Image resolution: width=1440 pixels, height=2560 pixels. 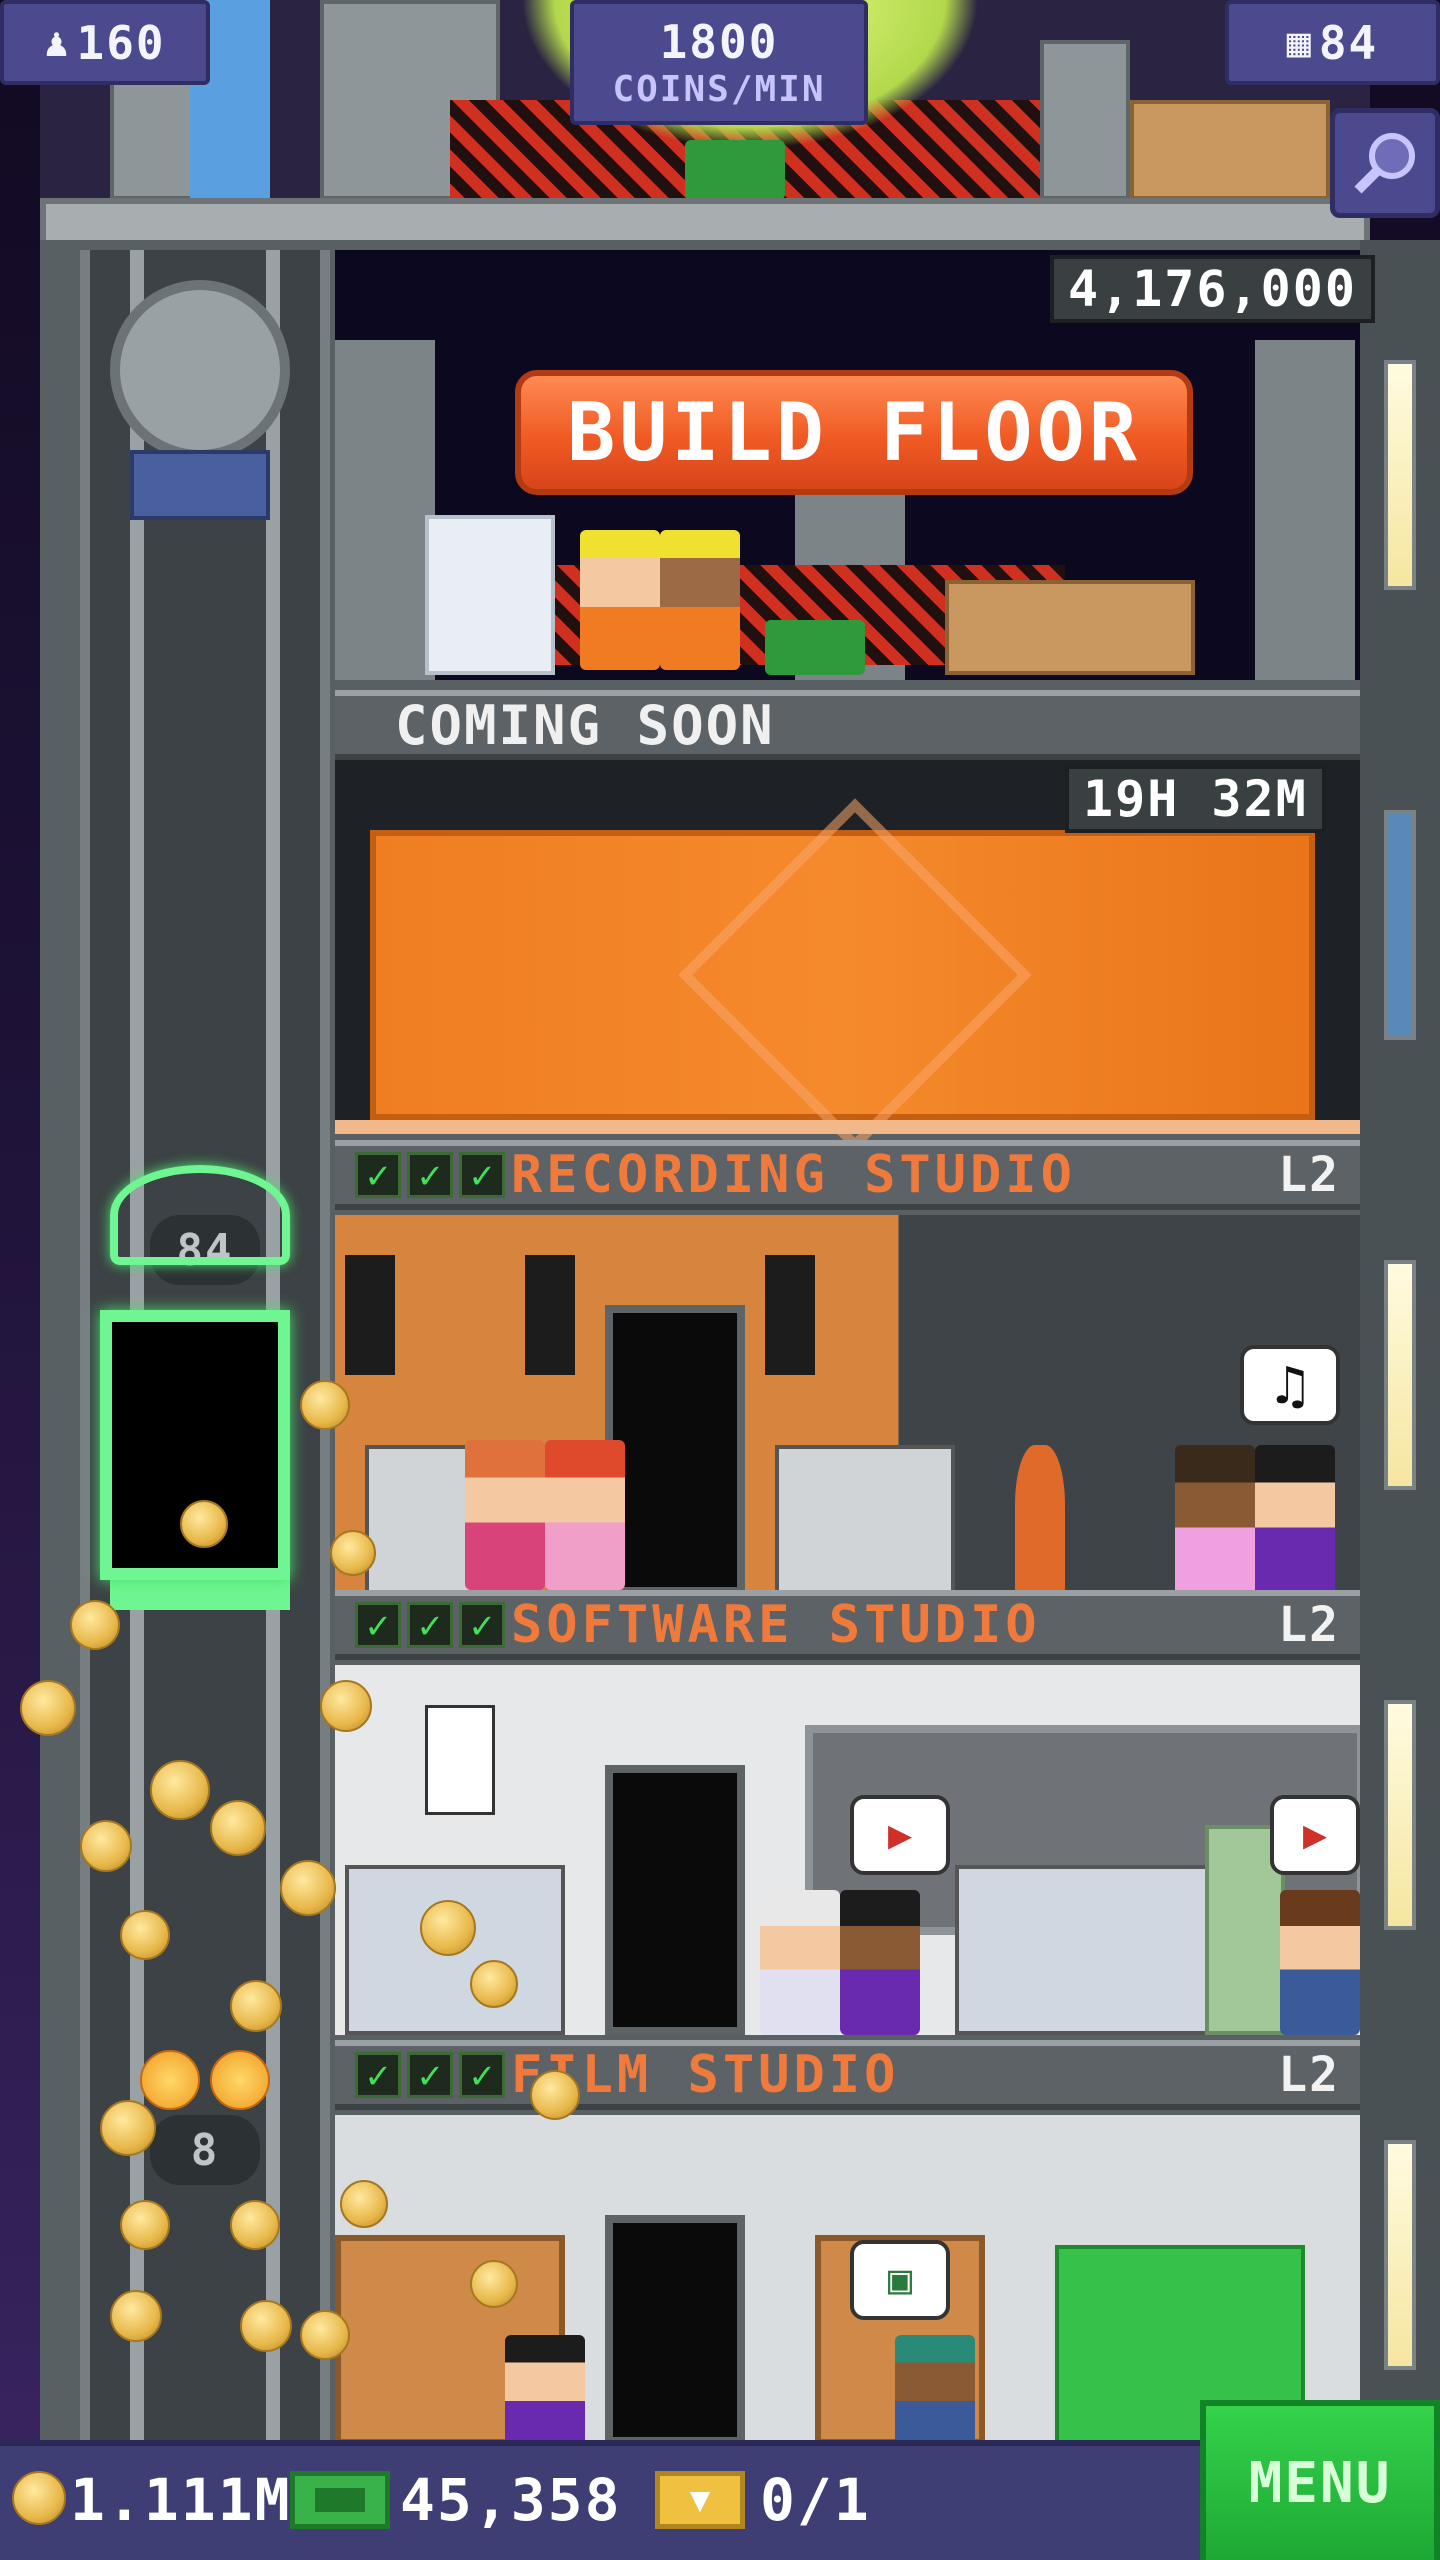 What do you see at coordinates (340, 2500) in the screenshot?
I see `cash-icon` at bounding box center [340, 2500].